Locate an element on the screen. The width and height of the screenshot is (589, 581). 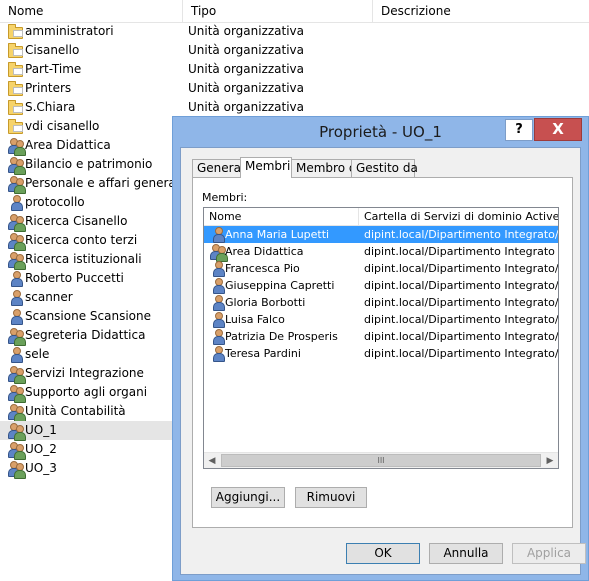
list-item-name: Segreteria Didattica is located at coordinates (85, 335).